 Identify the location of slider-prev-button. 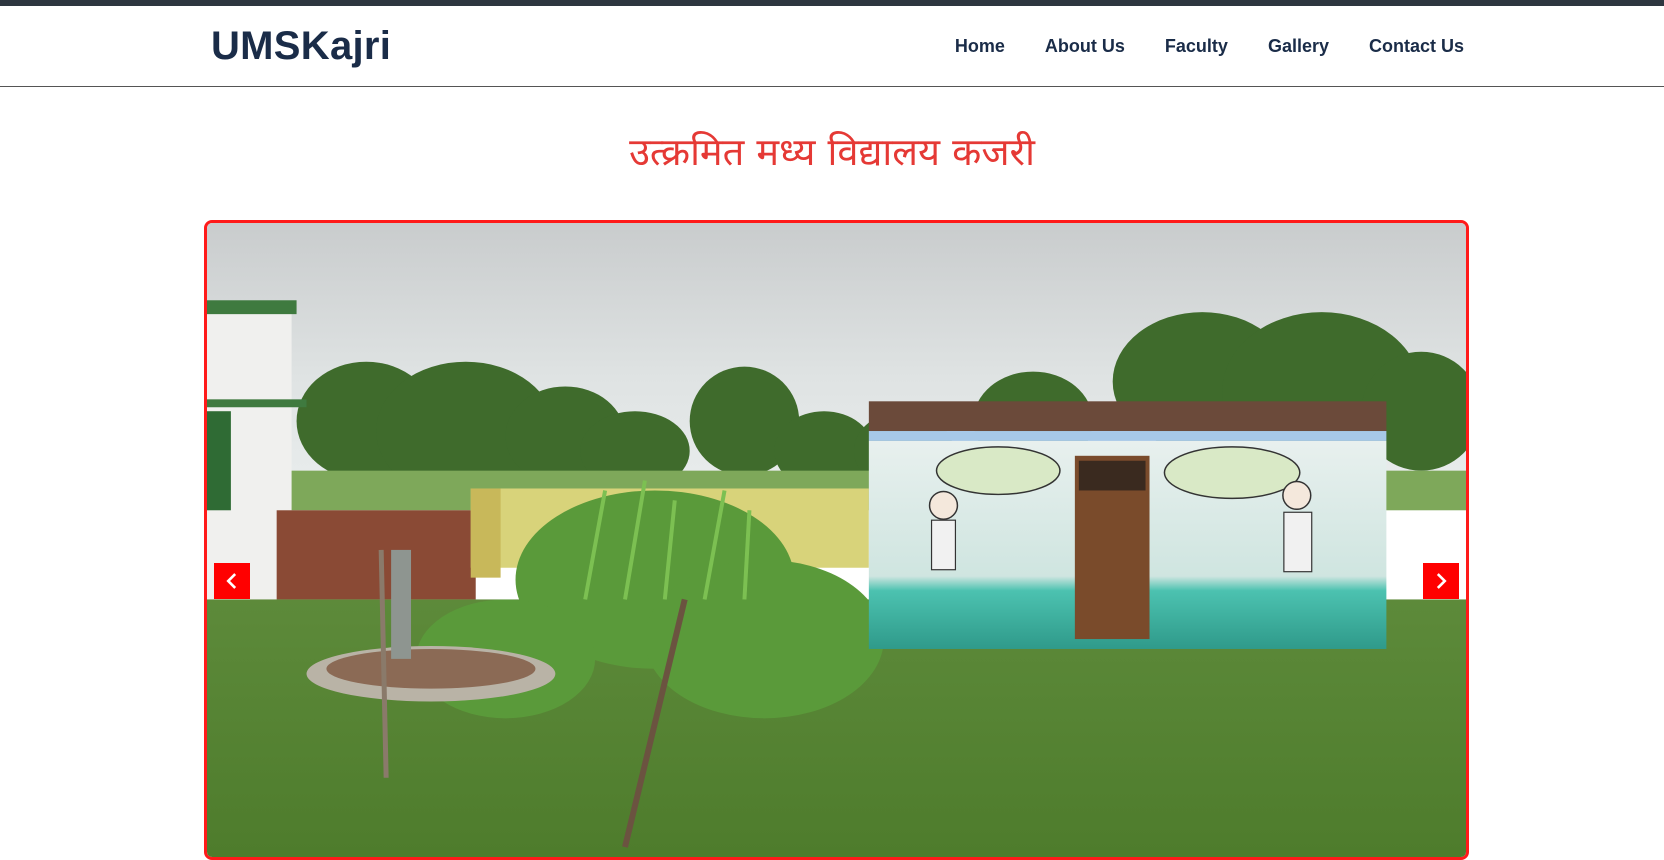
(232, 581).